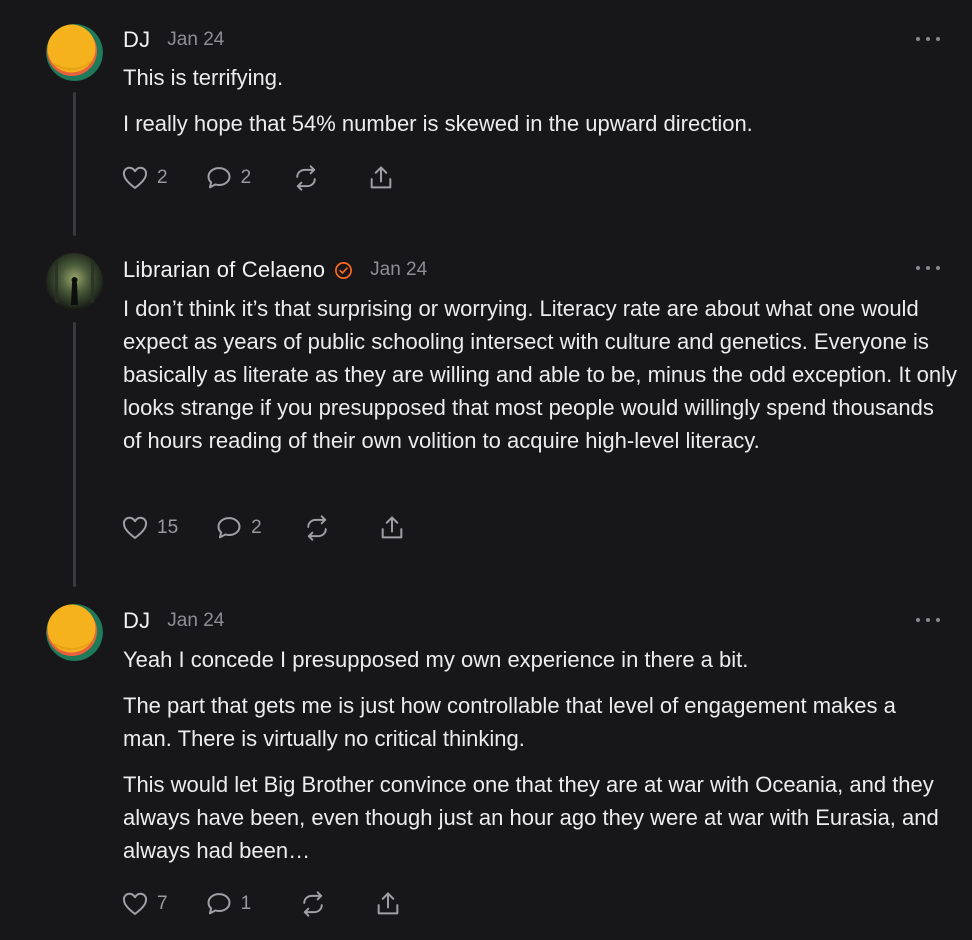 This screenshot has height=940, width=972. What do you see at coordinates (343, 270) in the screenshot?
I see `verified-badge-icon` at bounding box center [343, 270].